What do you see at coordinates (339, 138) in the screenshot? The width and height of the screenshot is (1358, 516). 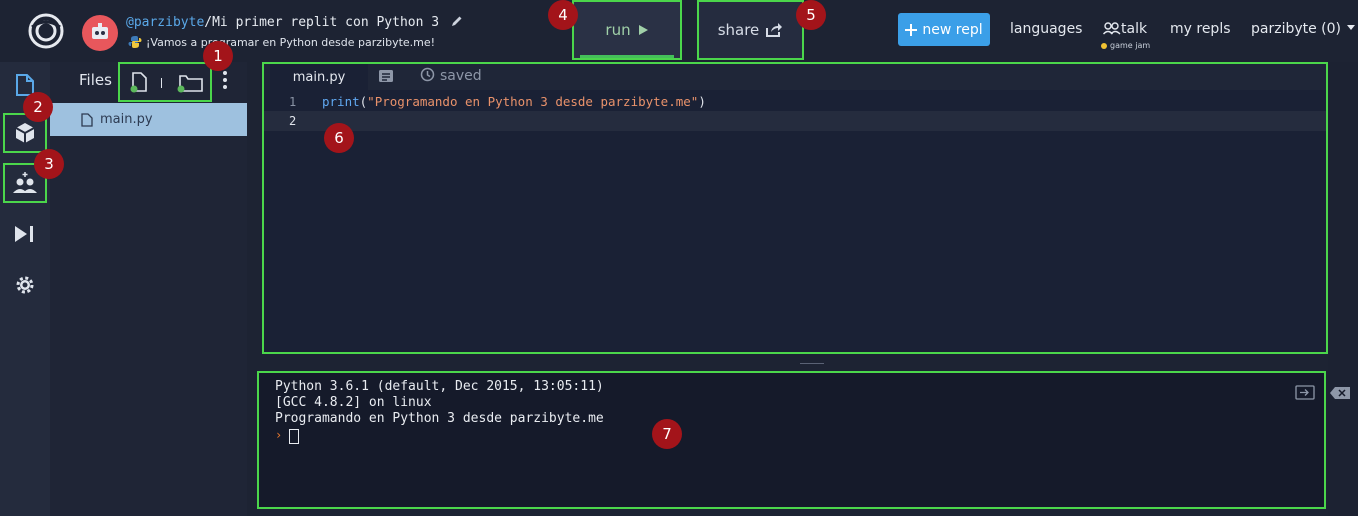 I see `annotation-badge: 6` at bounding box center [339, 138].